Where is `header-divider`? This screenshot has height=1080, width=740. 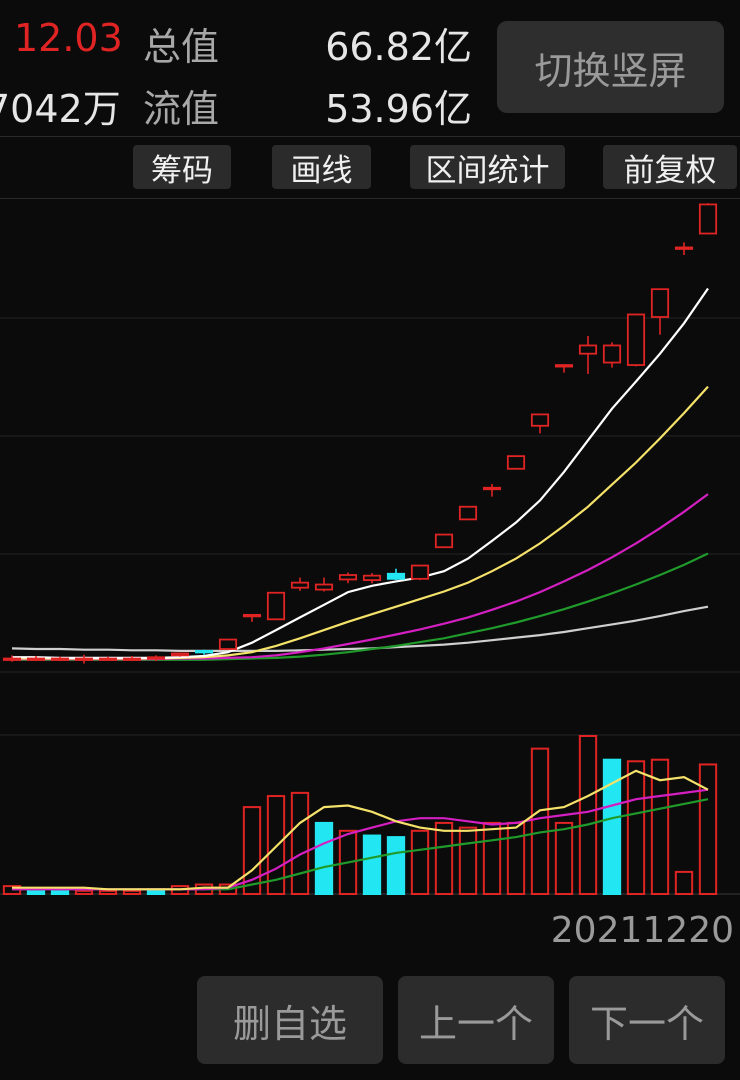 header-divider is located at coordinates (370, 136).